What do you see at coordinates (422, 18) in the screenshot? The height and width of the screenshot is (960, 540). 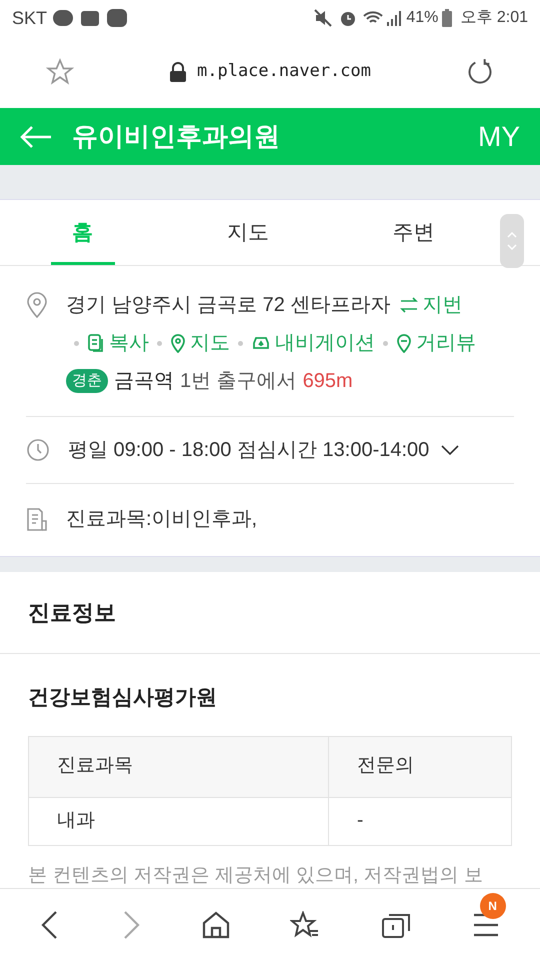 I see `battery-percent: 41%` at bounding box center [422, 18].